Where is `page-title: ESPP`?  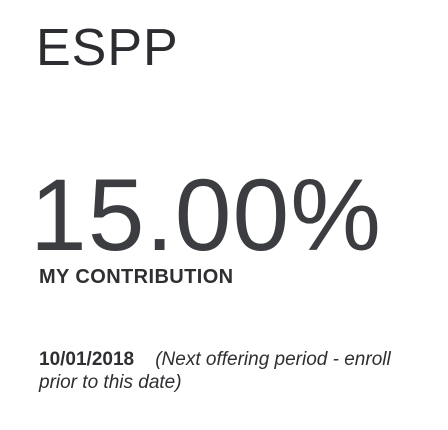 page-title: ESPP is located at coordinates (107, 48).